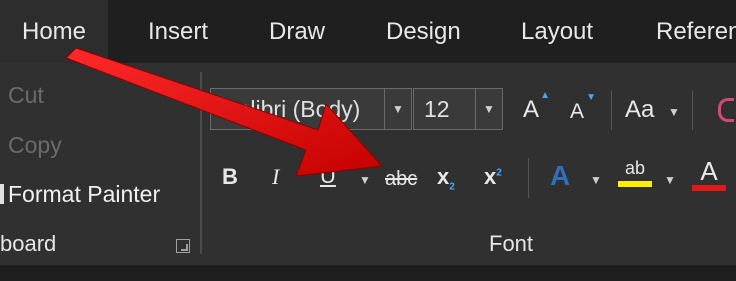 The width and height of the screenshot is (736, 281). Describe the element at coordinates (368, 273) in the screenshot. I see `ribbon-bottom-edge` at that location.